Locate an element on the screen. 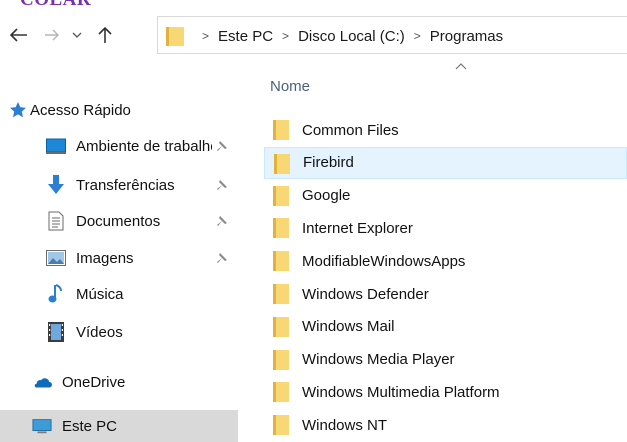 The height and width of the screenshot is (442, 627). sidebar-item-imagens: Imagens is located at coordinates (119, 258).